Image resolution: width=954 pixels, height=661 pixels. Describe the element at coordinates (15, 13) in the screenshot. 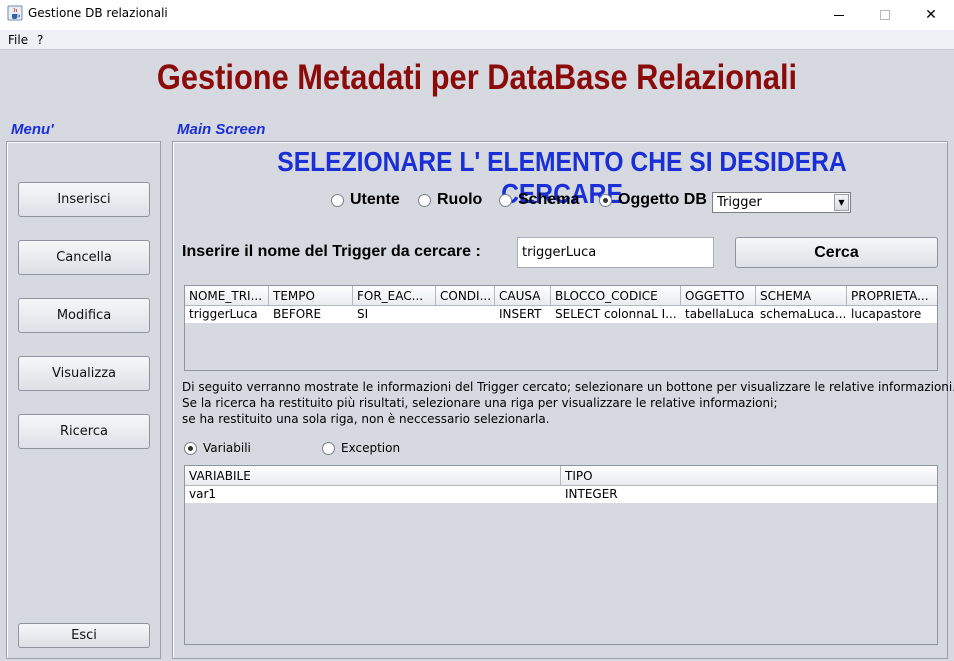

I see `java-cup-icon` at that location.